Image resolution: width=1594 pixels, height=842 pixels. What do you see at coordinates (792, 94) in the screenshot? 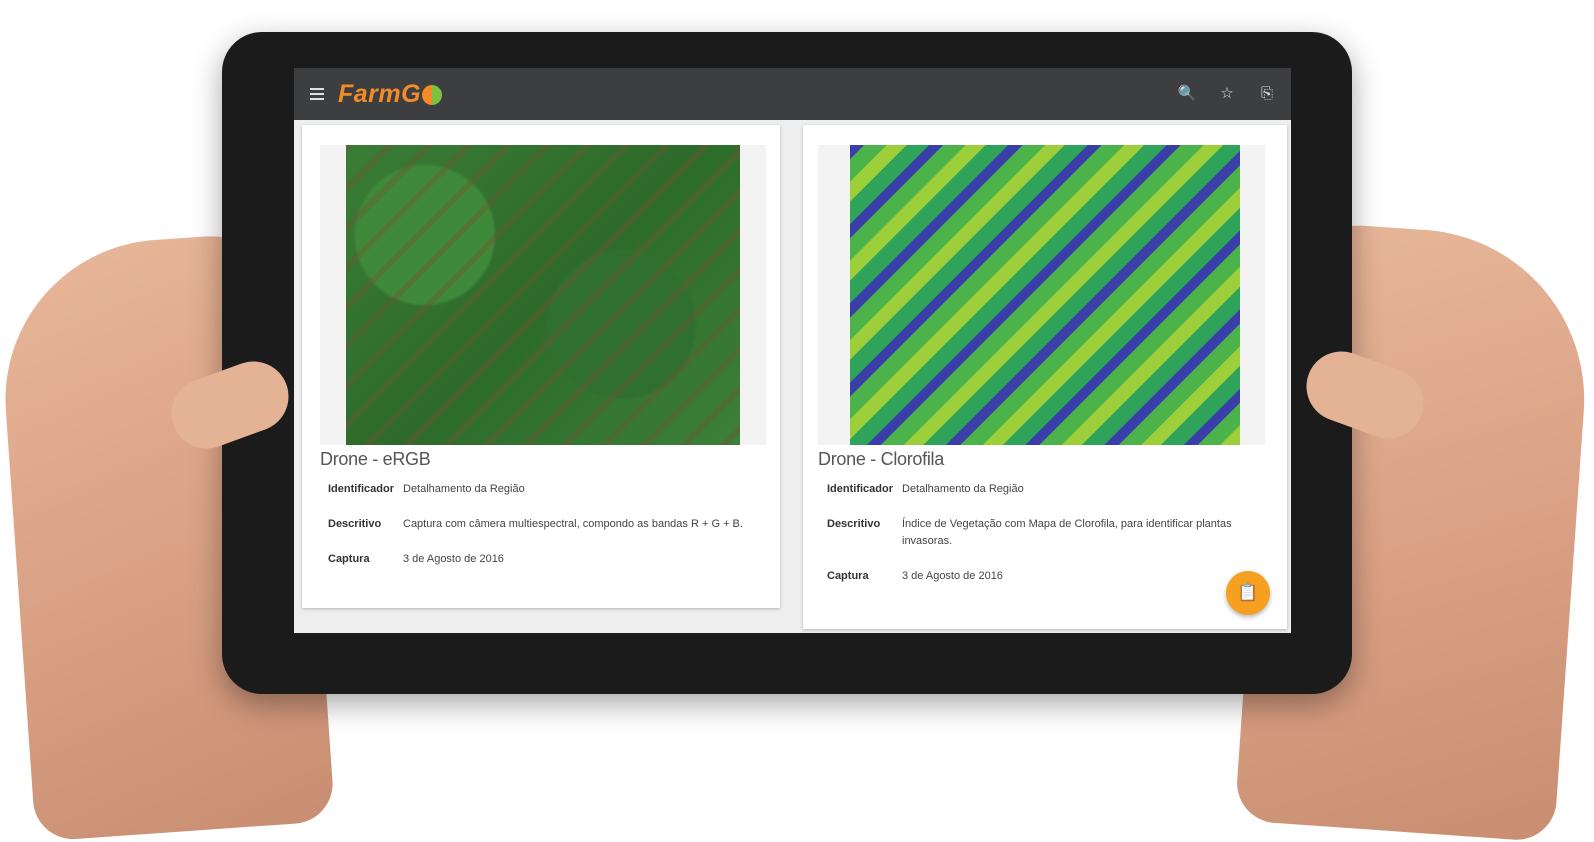
I see `app-bar: FarmG 🔍 ☆ ⎘` at bounding box center [792, 94].